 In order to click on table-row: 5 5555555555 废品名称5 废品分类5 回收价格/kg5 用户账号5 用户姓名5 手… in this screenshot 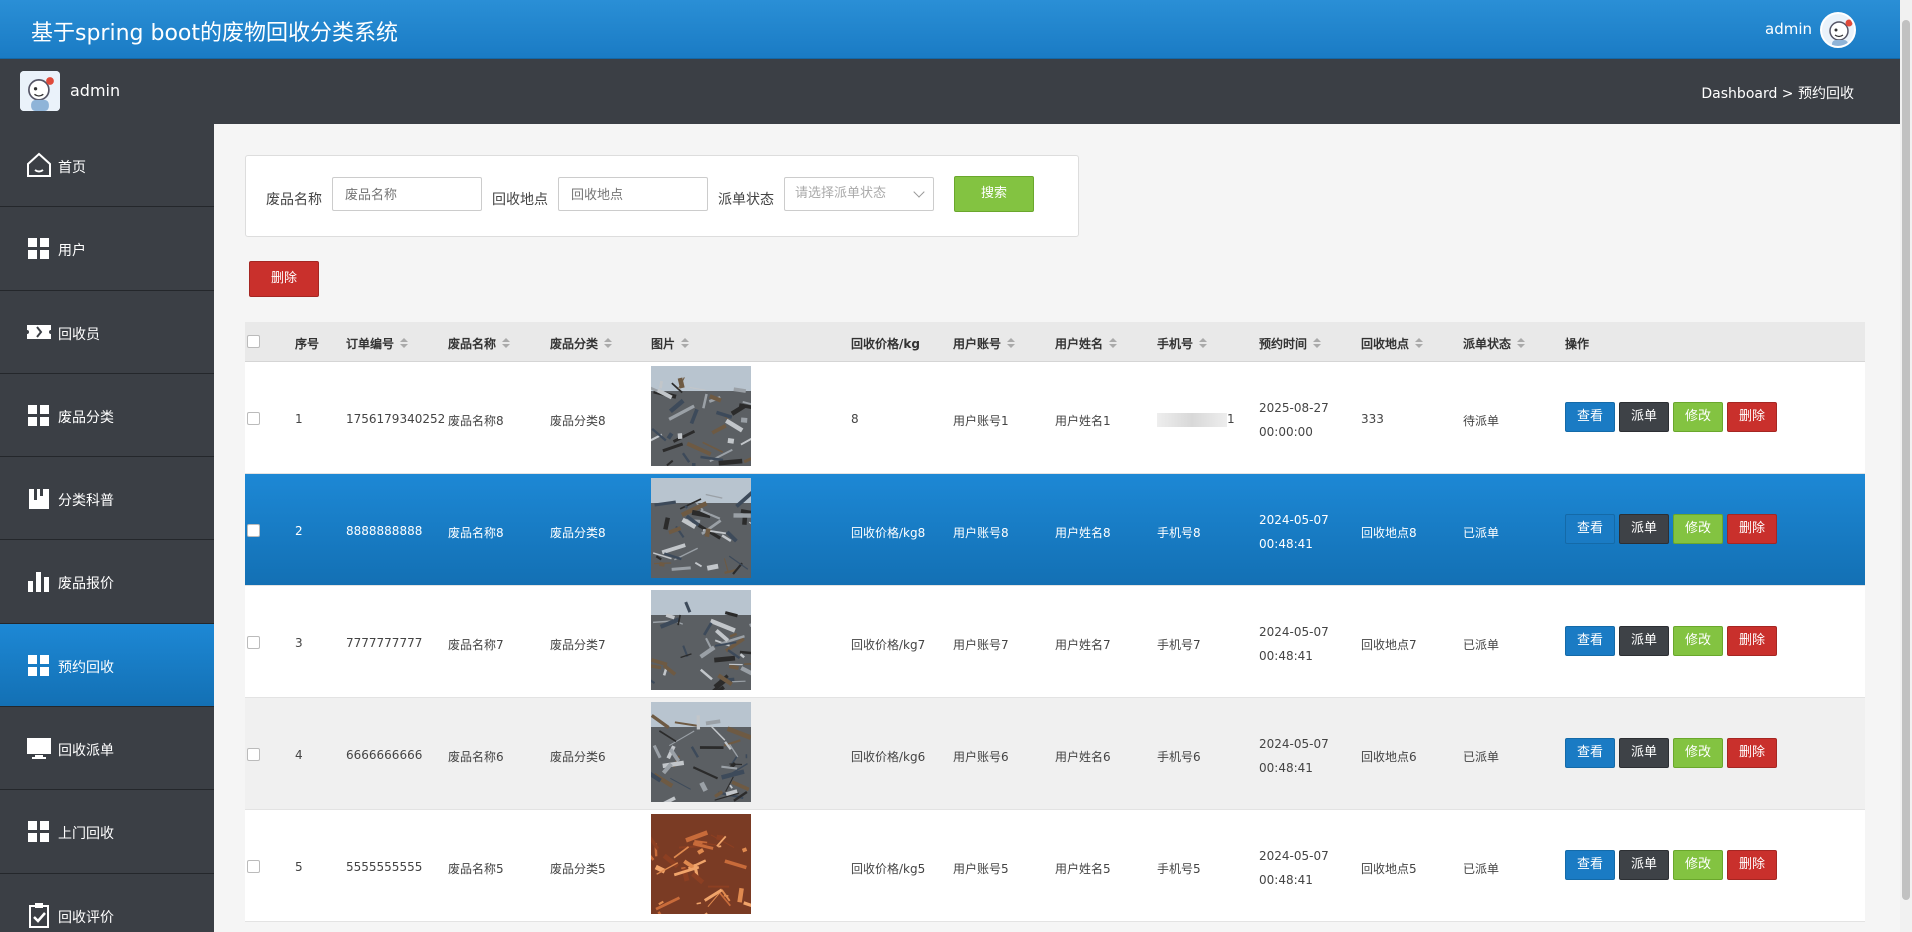, I will do `click(1055, 866)`.